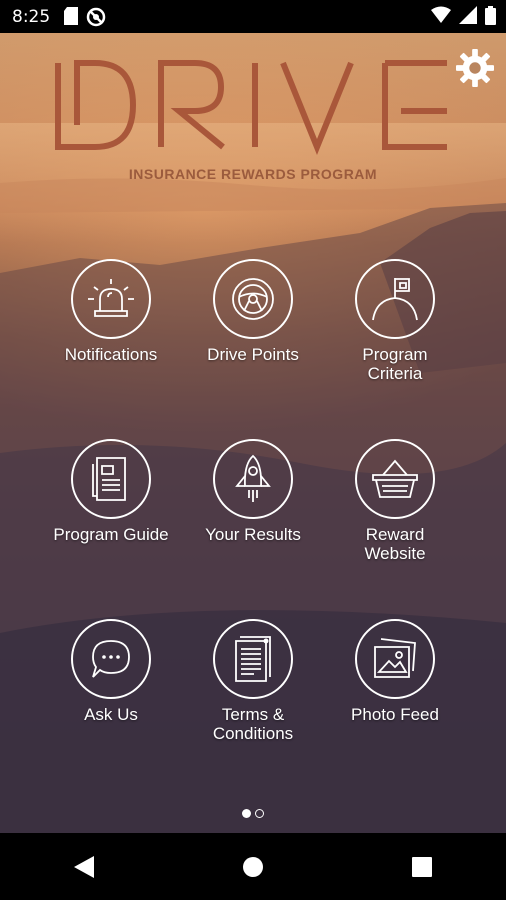  I want to click on recents-icon, so click(421, 866).